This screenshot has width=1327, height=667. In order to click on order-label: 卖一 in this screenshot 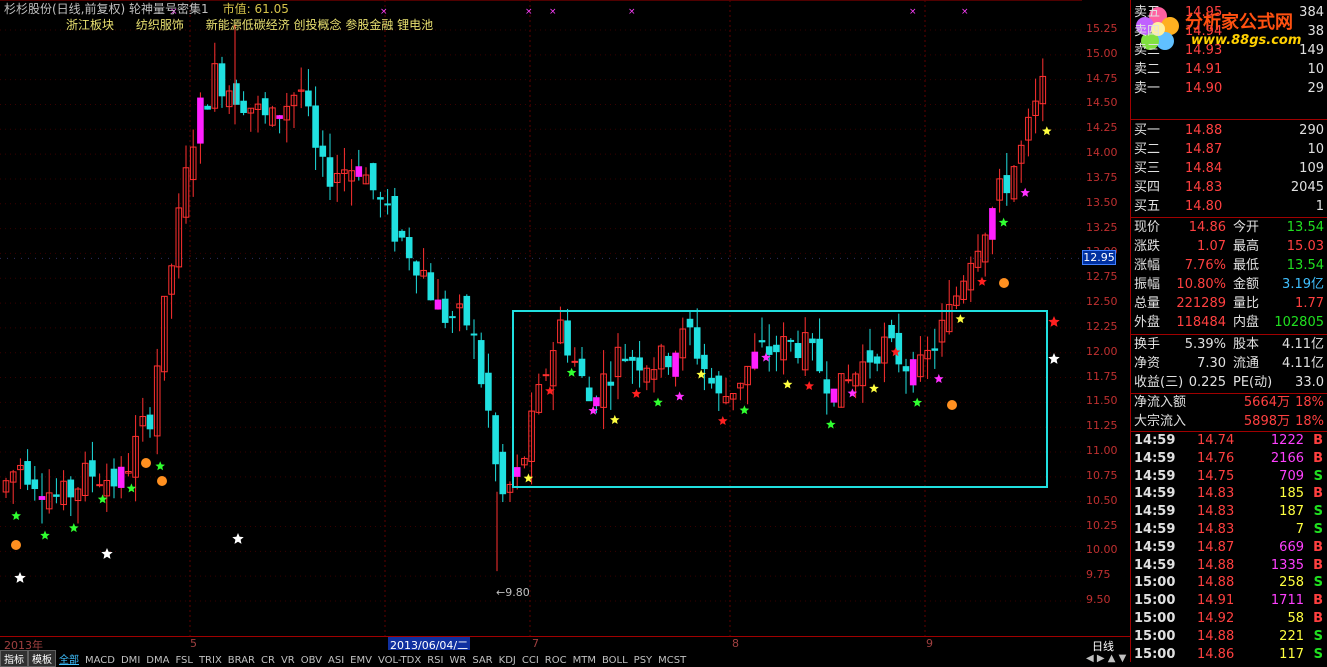, I will do `click(1147, 88)`.